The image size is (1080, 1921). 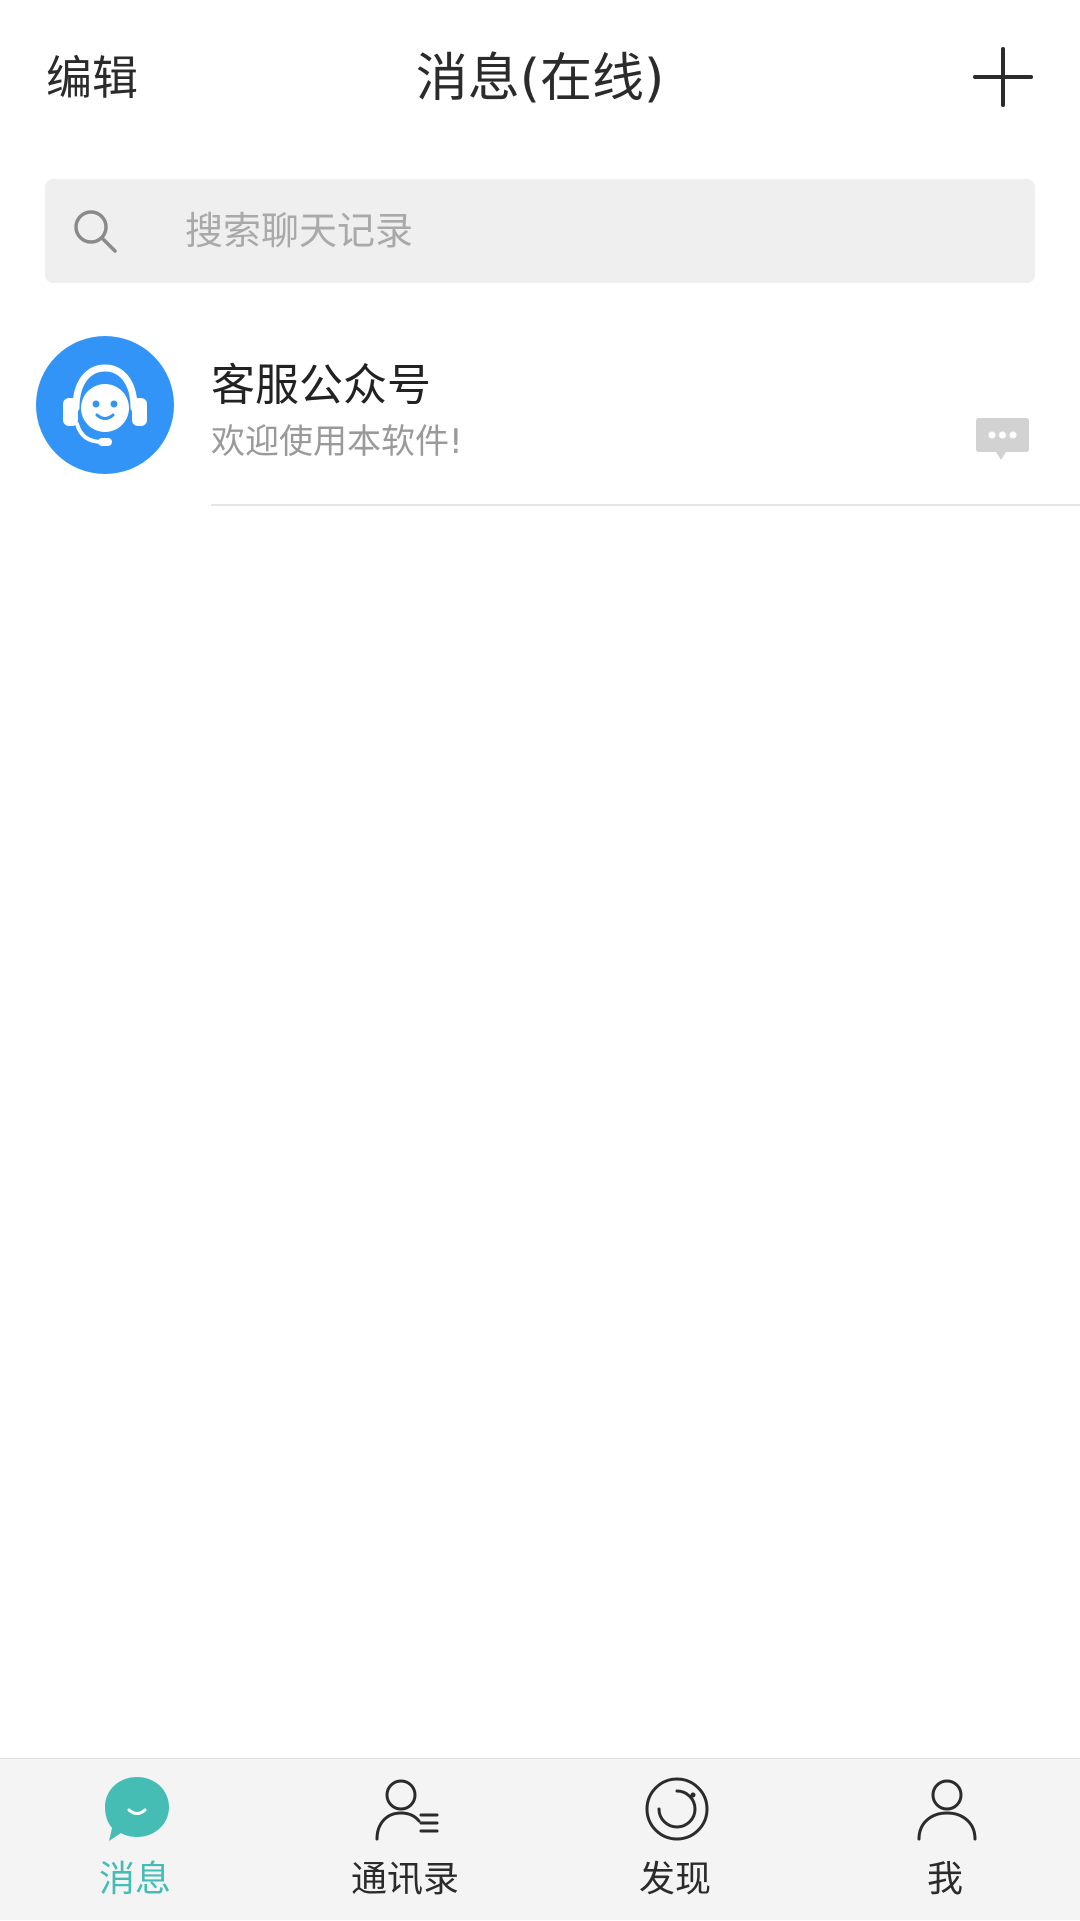 I want to click on header-bar: 编辑 消息(在线), so click(x=540, y=80).